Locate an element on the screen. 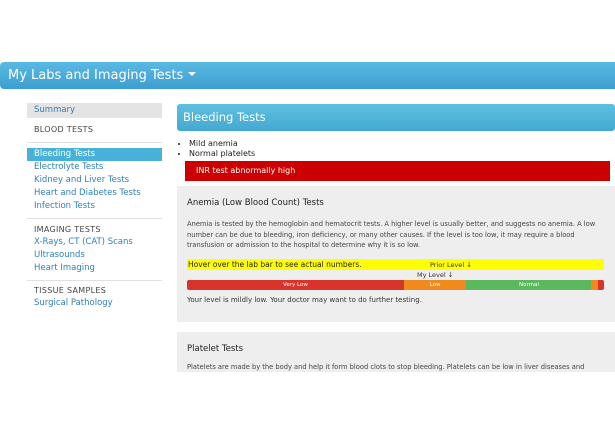 This screenshot has width=615, height=424. section-title: Bleeding Tests is located at coordinates (396, 117).